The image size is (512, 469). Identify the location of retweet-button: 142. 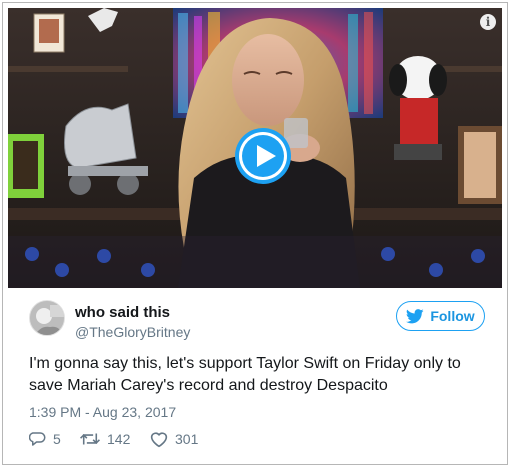
(104, 439).